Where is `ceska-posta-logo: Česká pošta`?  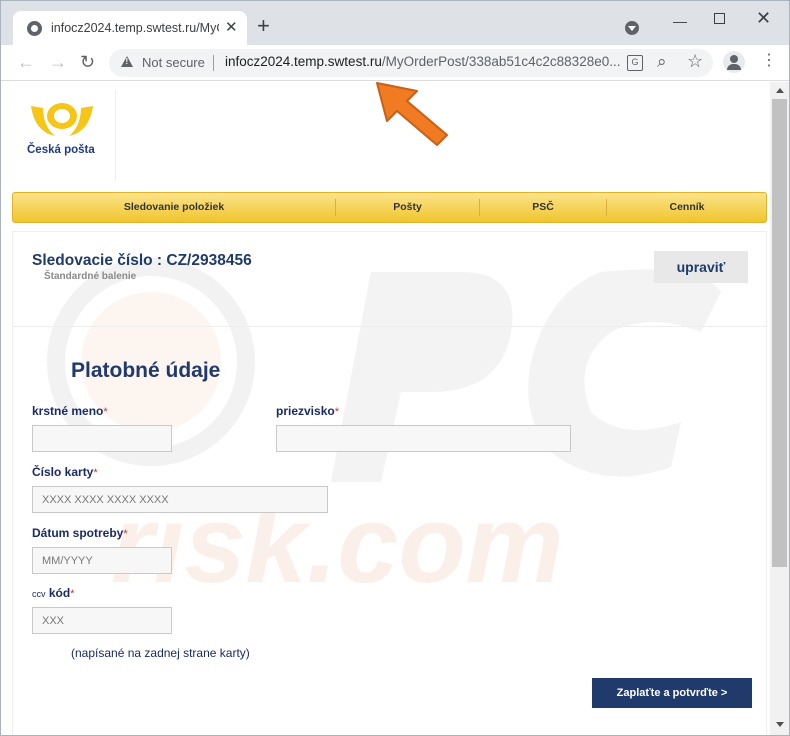 ceska-posta-logo: Česká pošta is located at coordinates (63, 130).